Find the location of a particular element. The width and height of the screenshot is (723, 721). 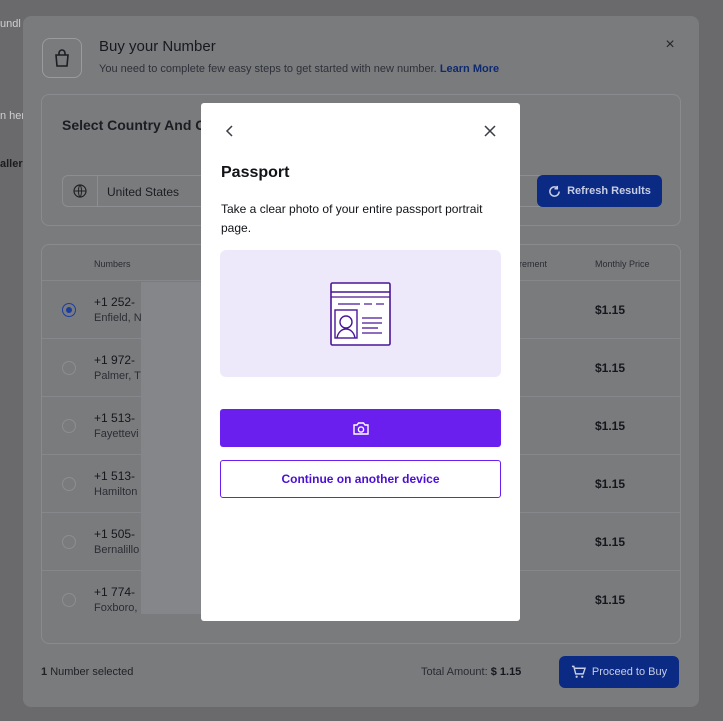

header-requirement: irement is located at coordinates (532, 264).